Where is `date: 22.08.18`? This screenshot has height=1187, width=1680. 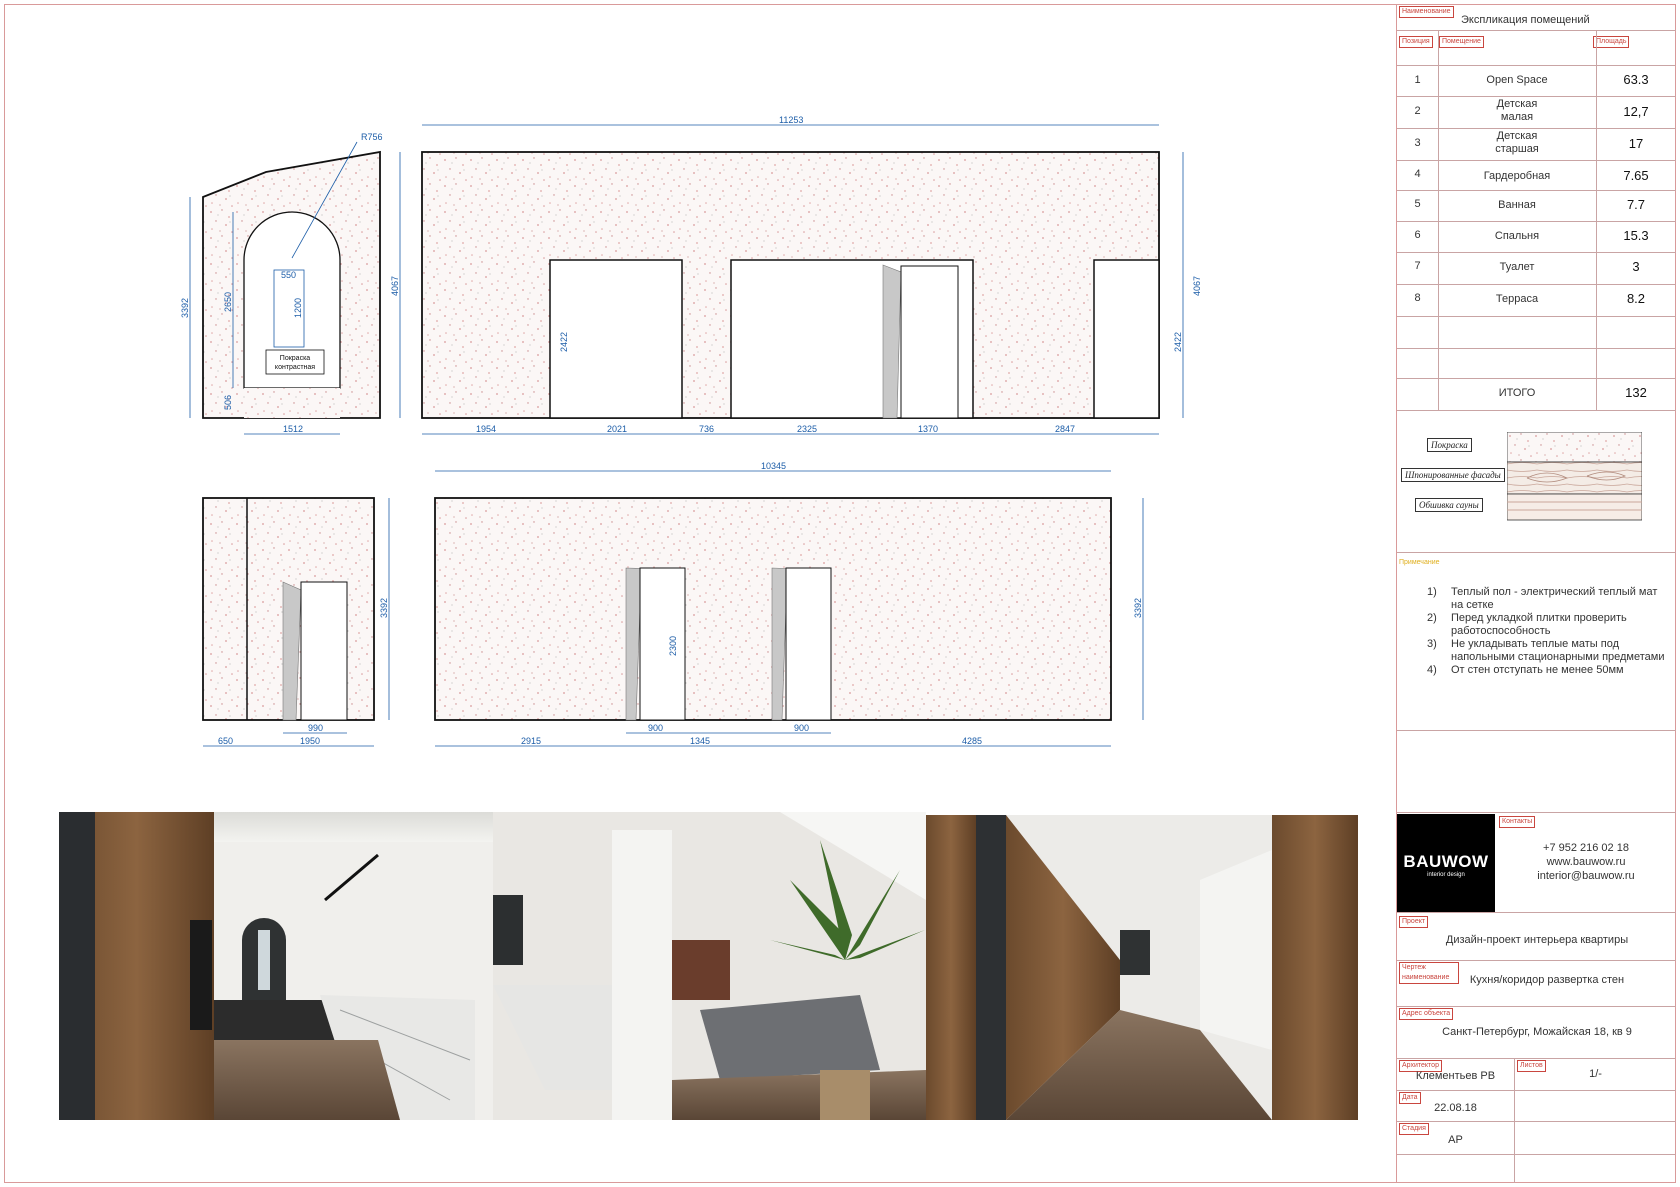
date: 22.08.18 is located at coordinates (1455, 1108).